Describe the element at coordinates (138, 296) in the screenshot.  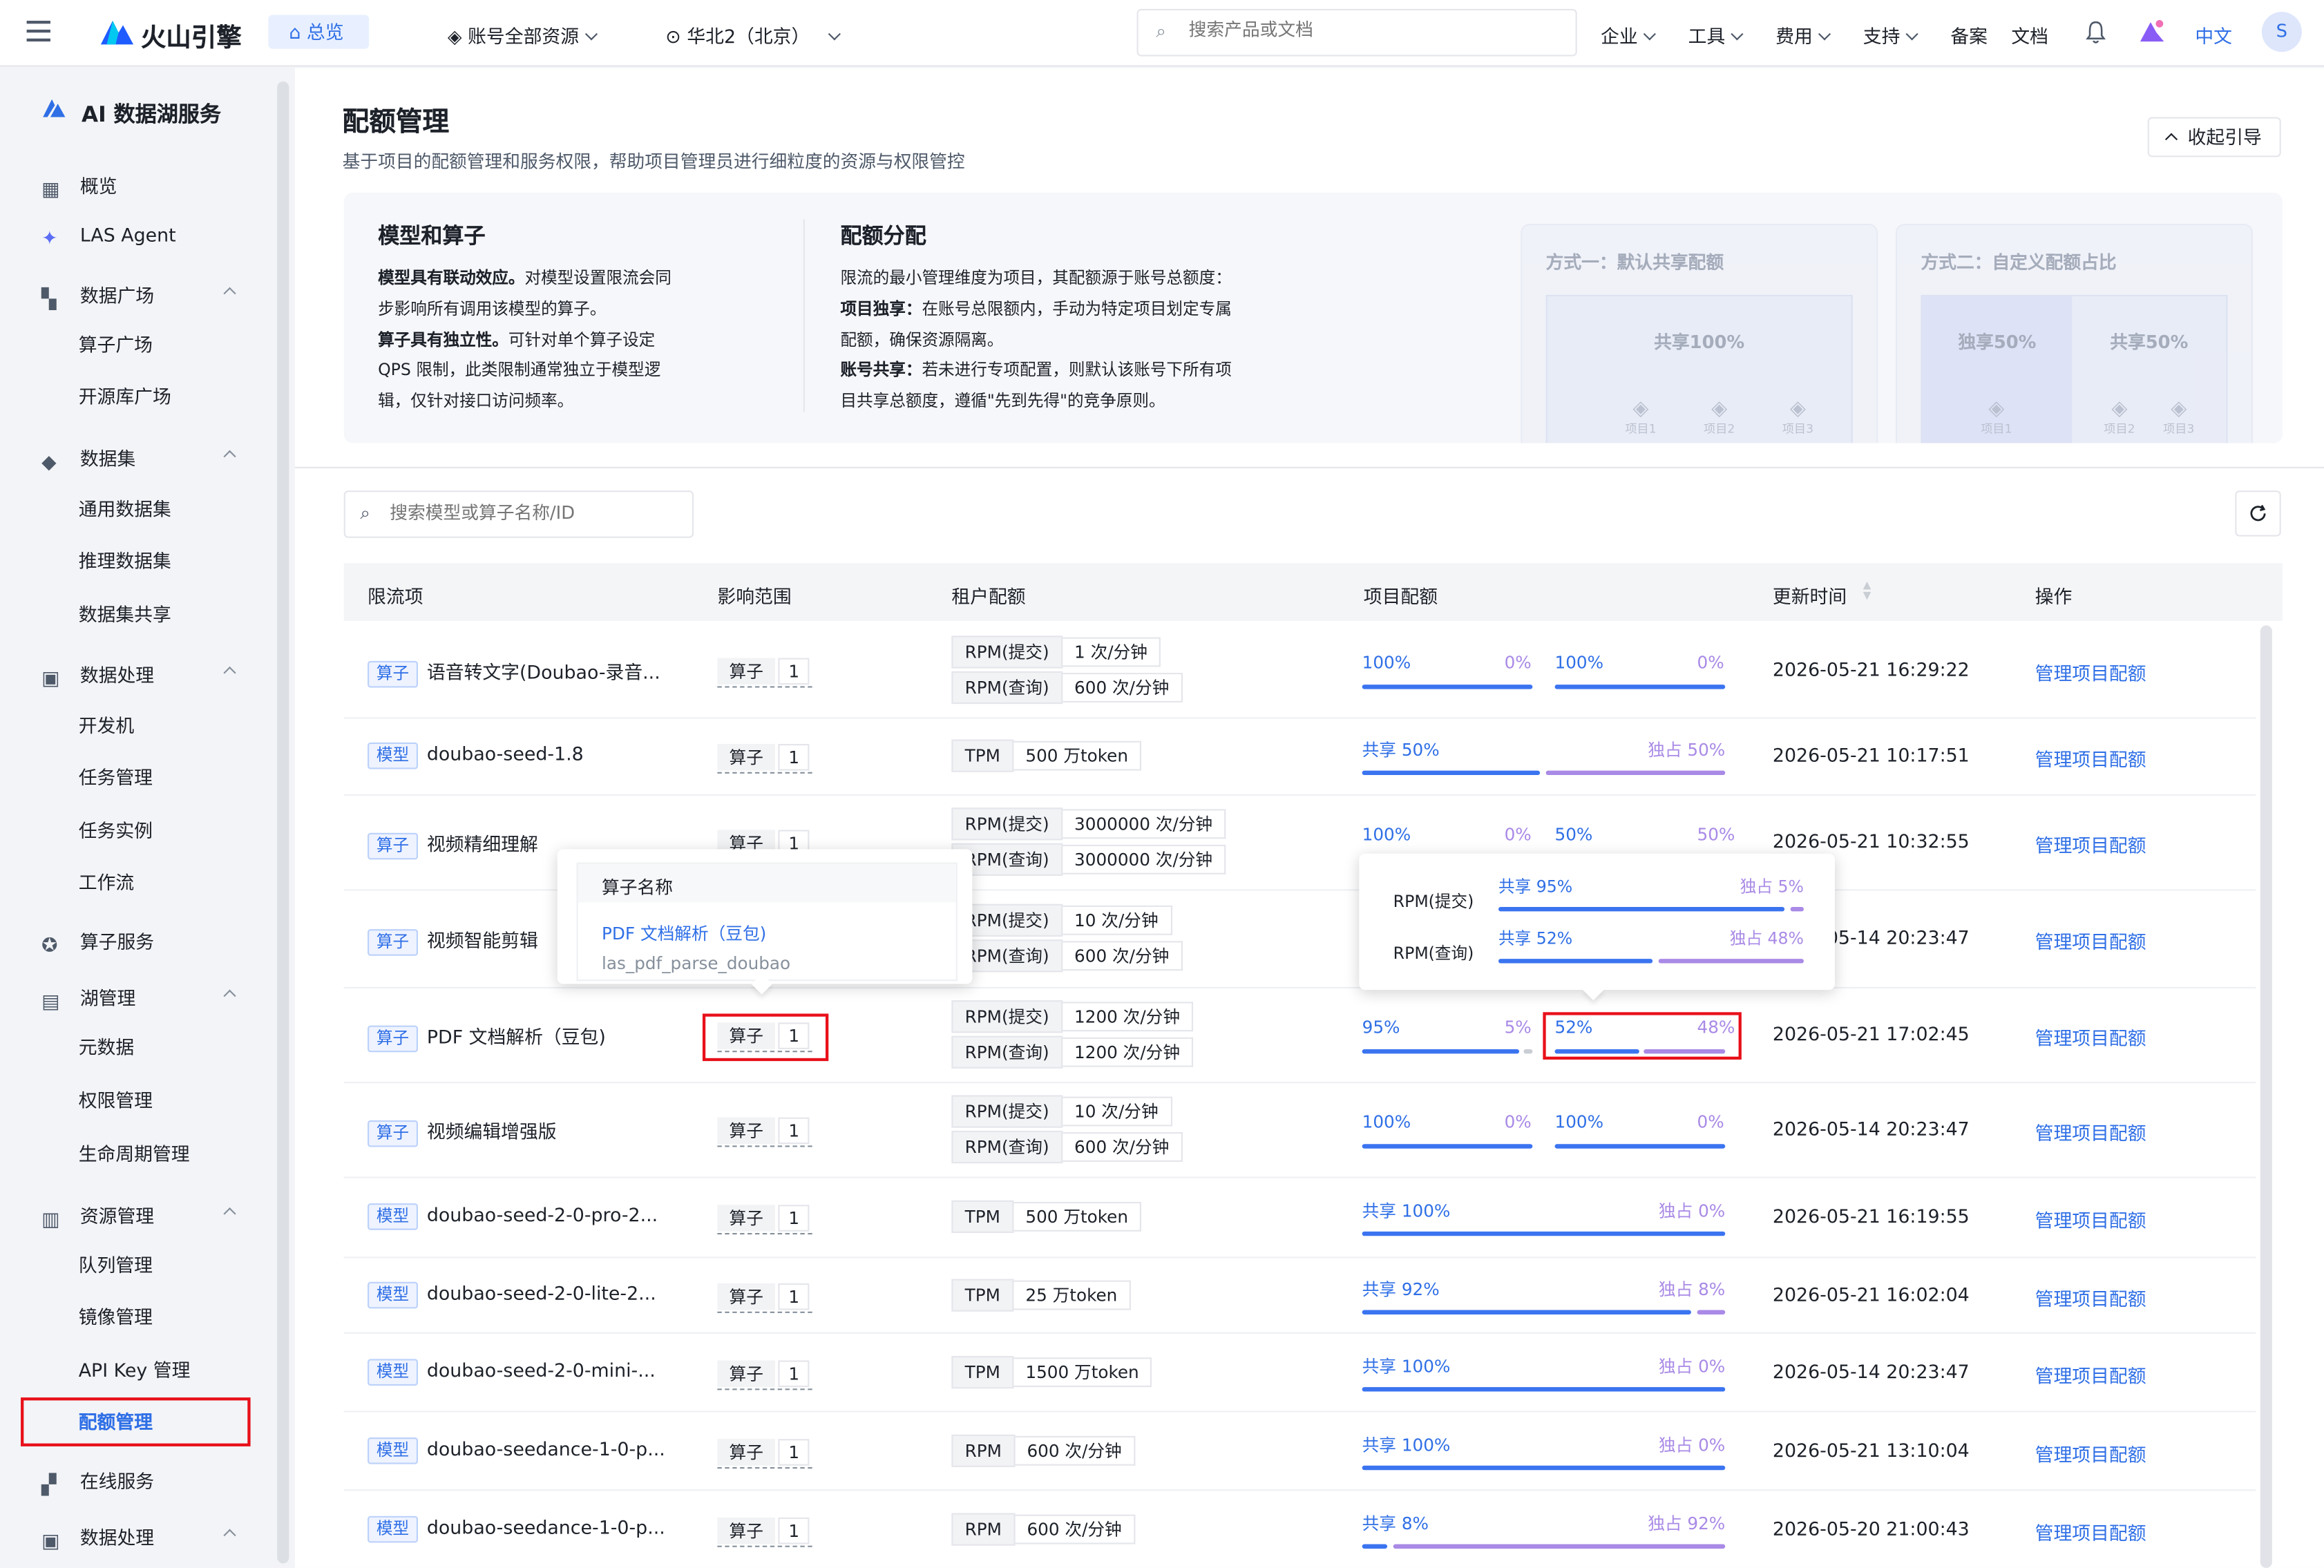
I see `sidebar-item-2: ▚ 数据广场` at that location.